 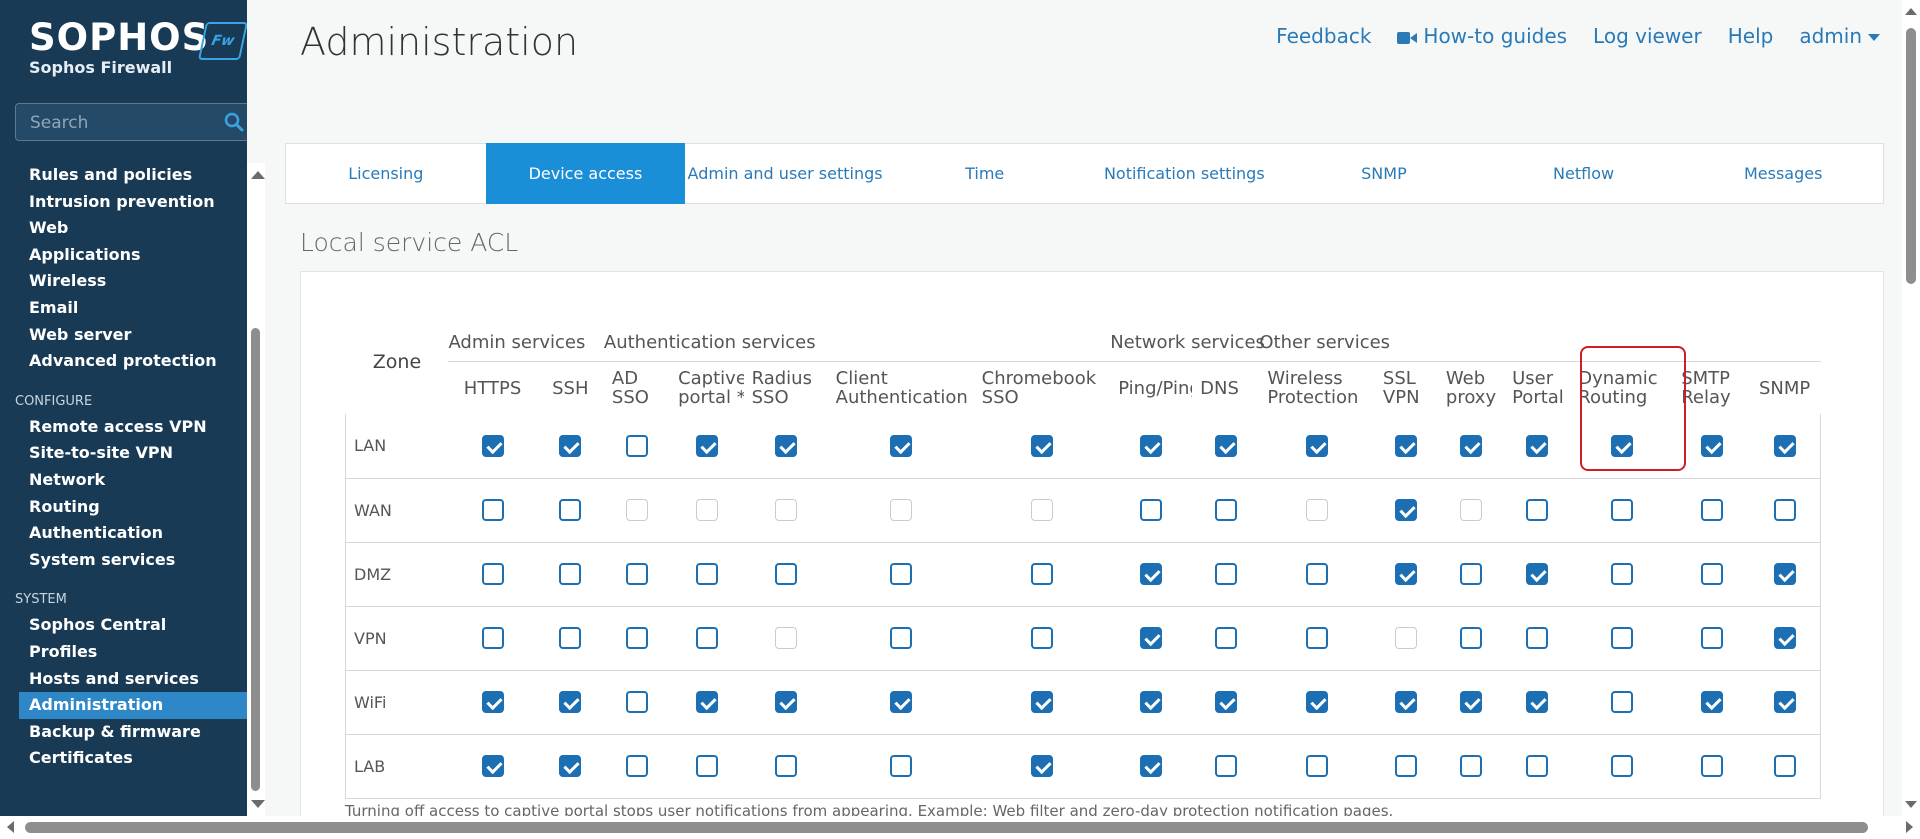 What do you see at coordinates (123, 533) in the screenshot?
I see `sidebar-item-authentication: Authentication` at bounding box center [123, 533].